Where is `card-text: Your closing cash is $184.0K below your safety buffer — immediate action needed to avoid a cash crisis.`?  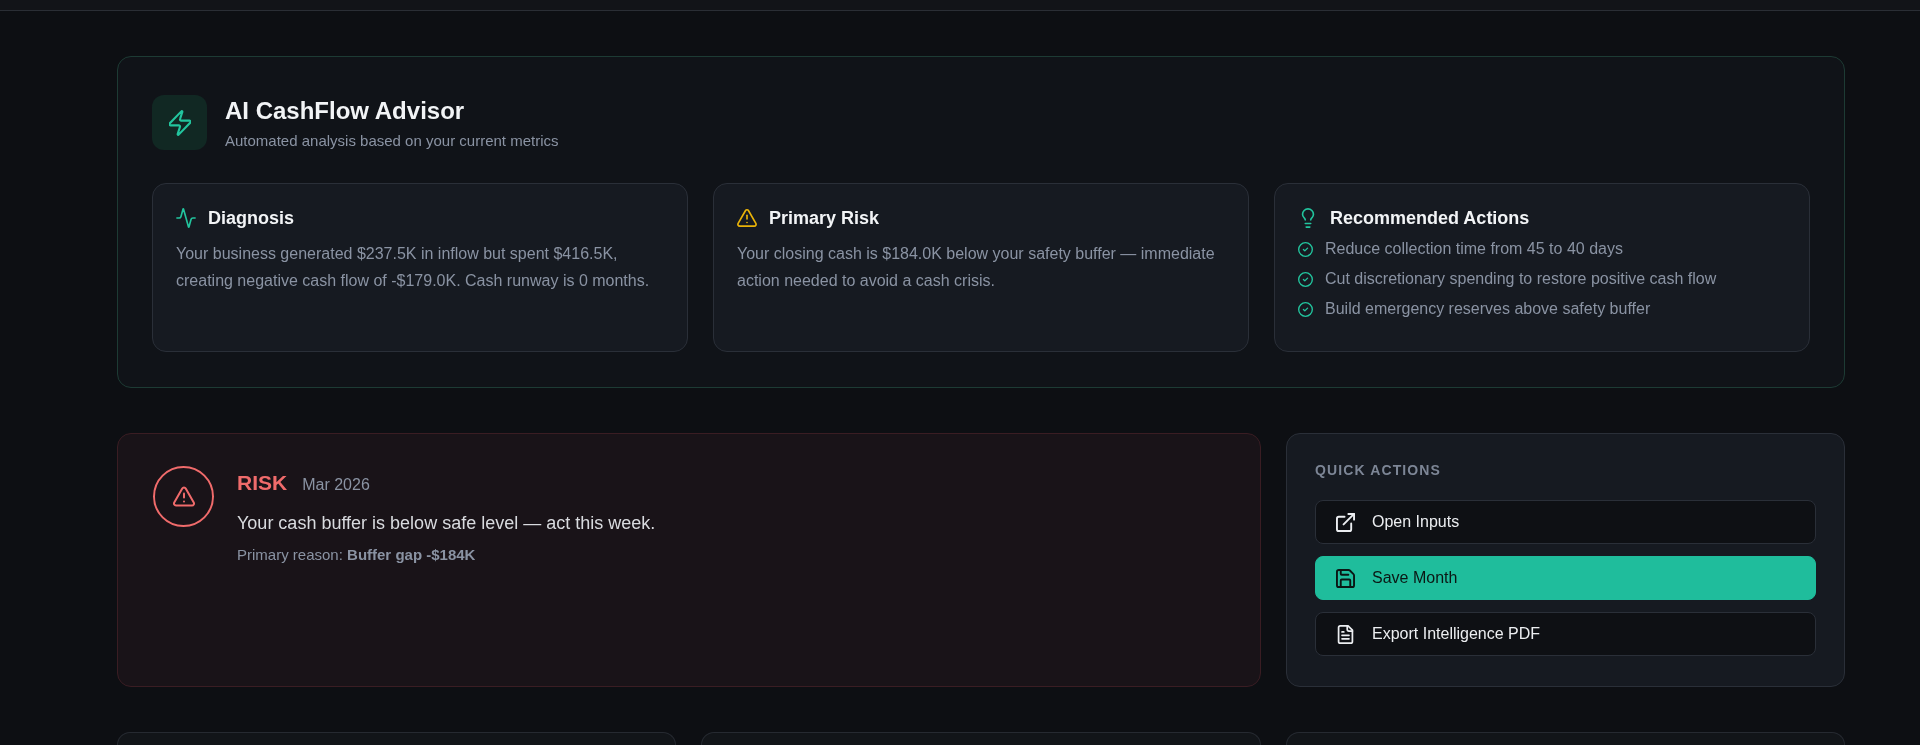
card-text: Your closing cash is $184.0K below your safety buffer — immediate action needed to avoid a cash crisis. is located at coordinates (976, 267).